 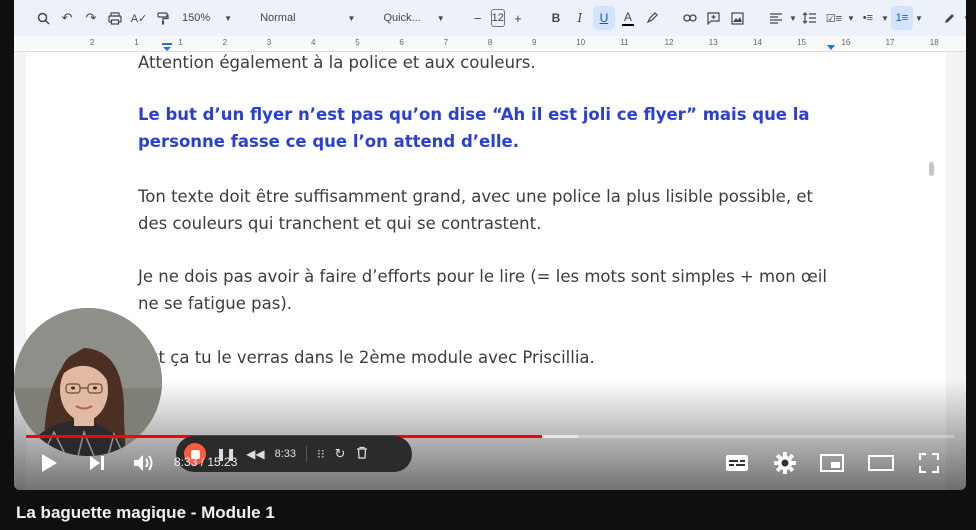 I want to click on ruler-number: 4, so click(x=313, y=42).